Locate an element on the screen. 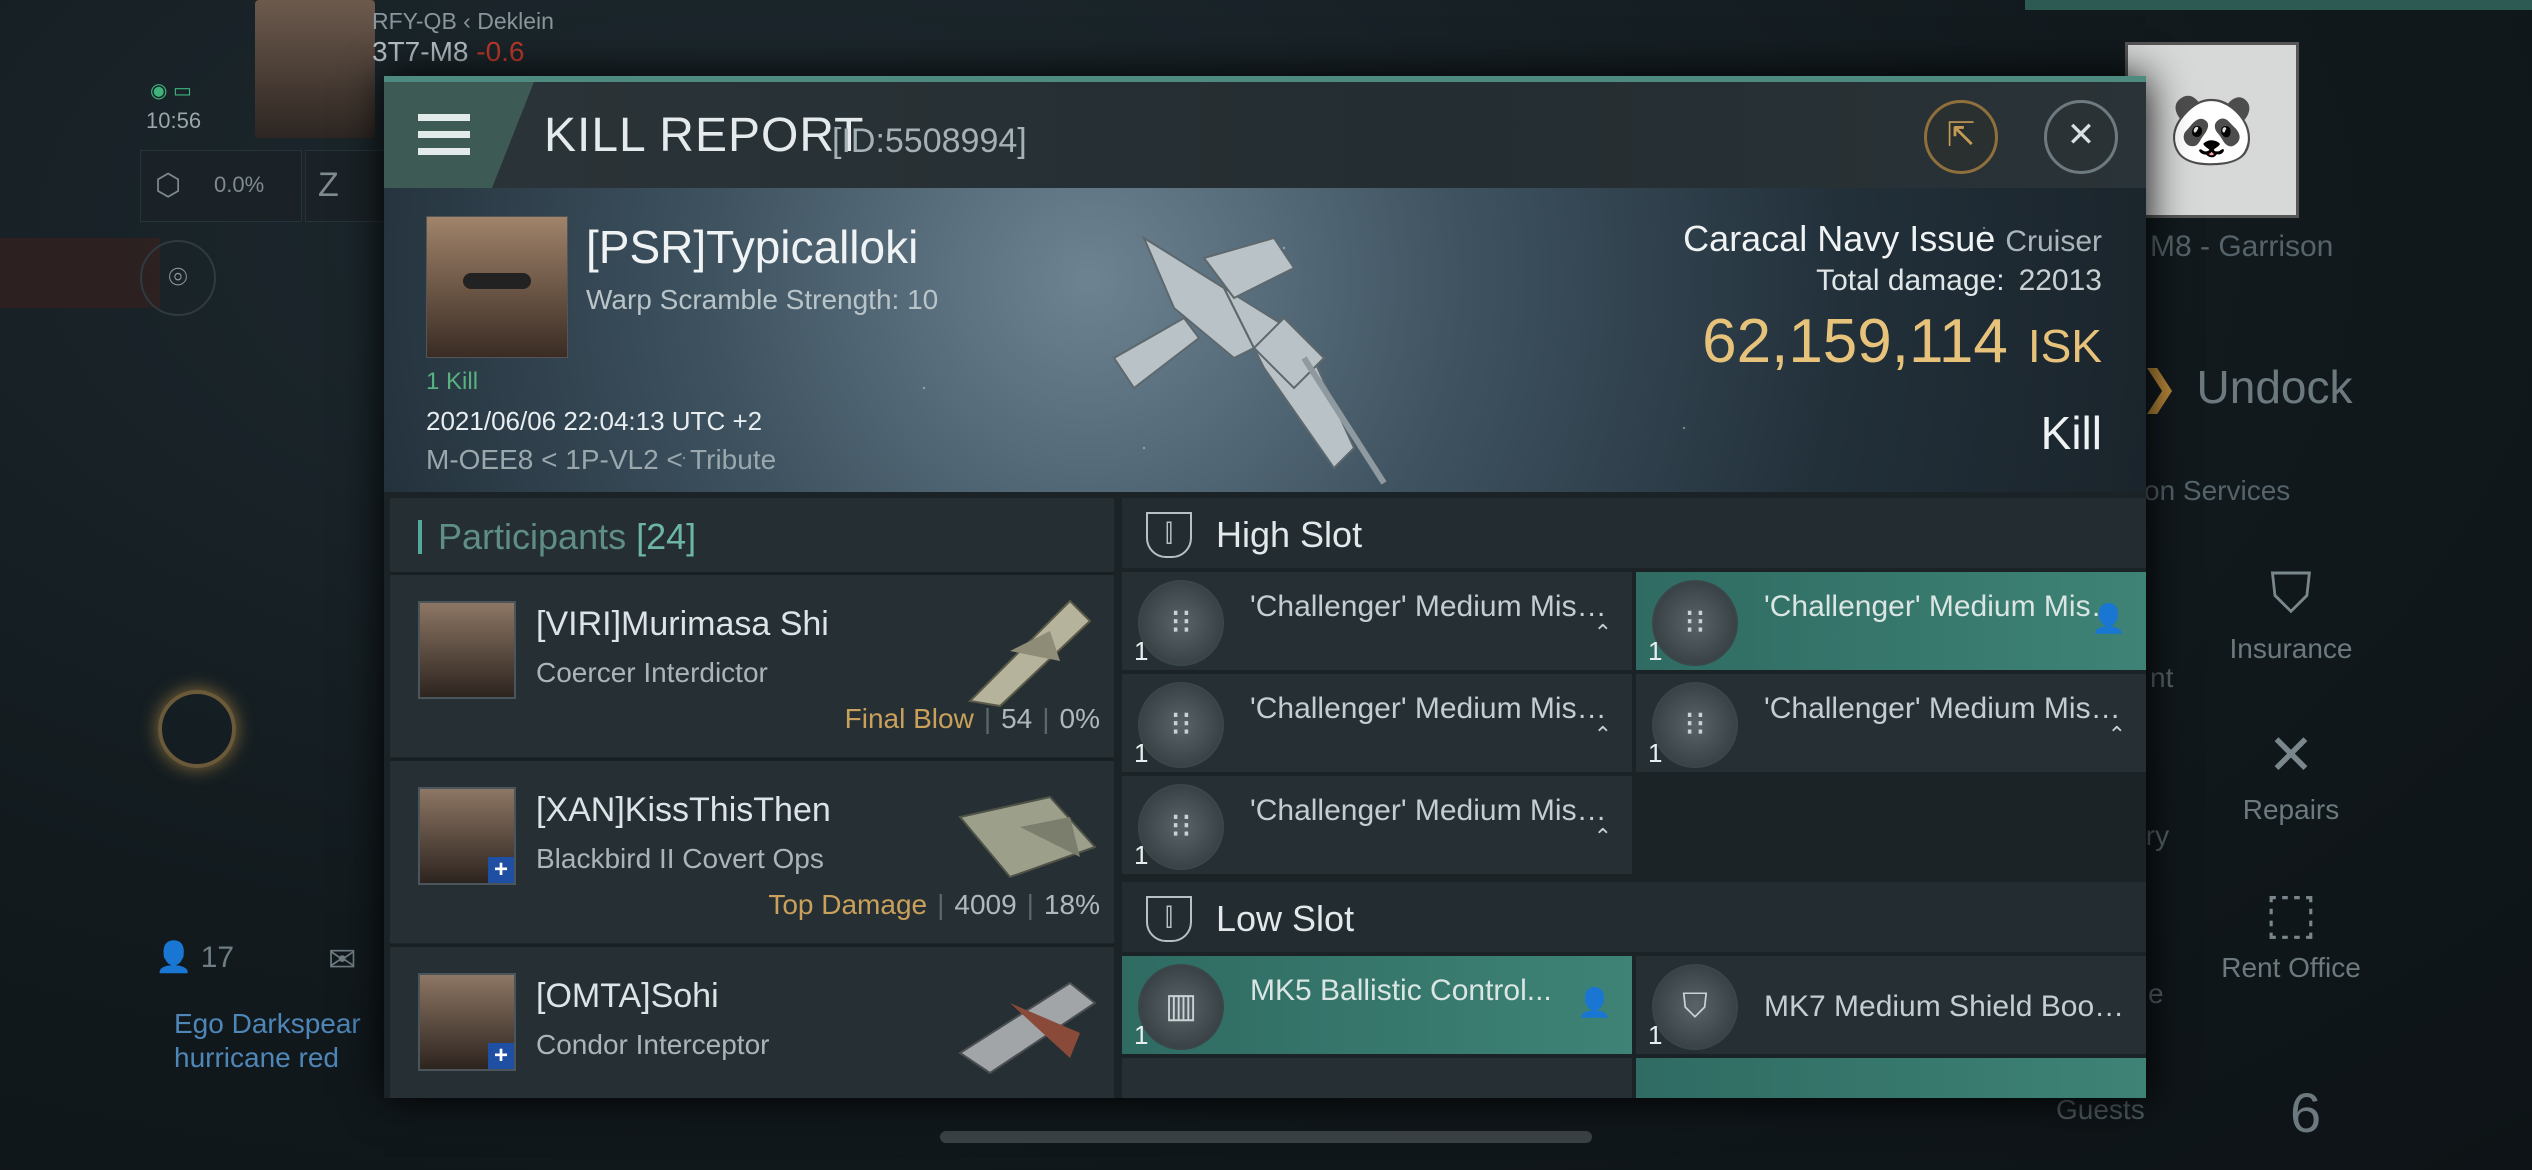  repairs-label: Repairs is located at coordinates (2291, 809).